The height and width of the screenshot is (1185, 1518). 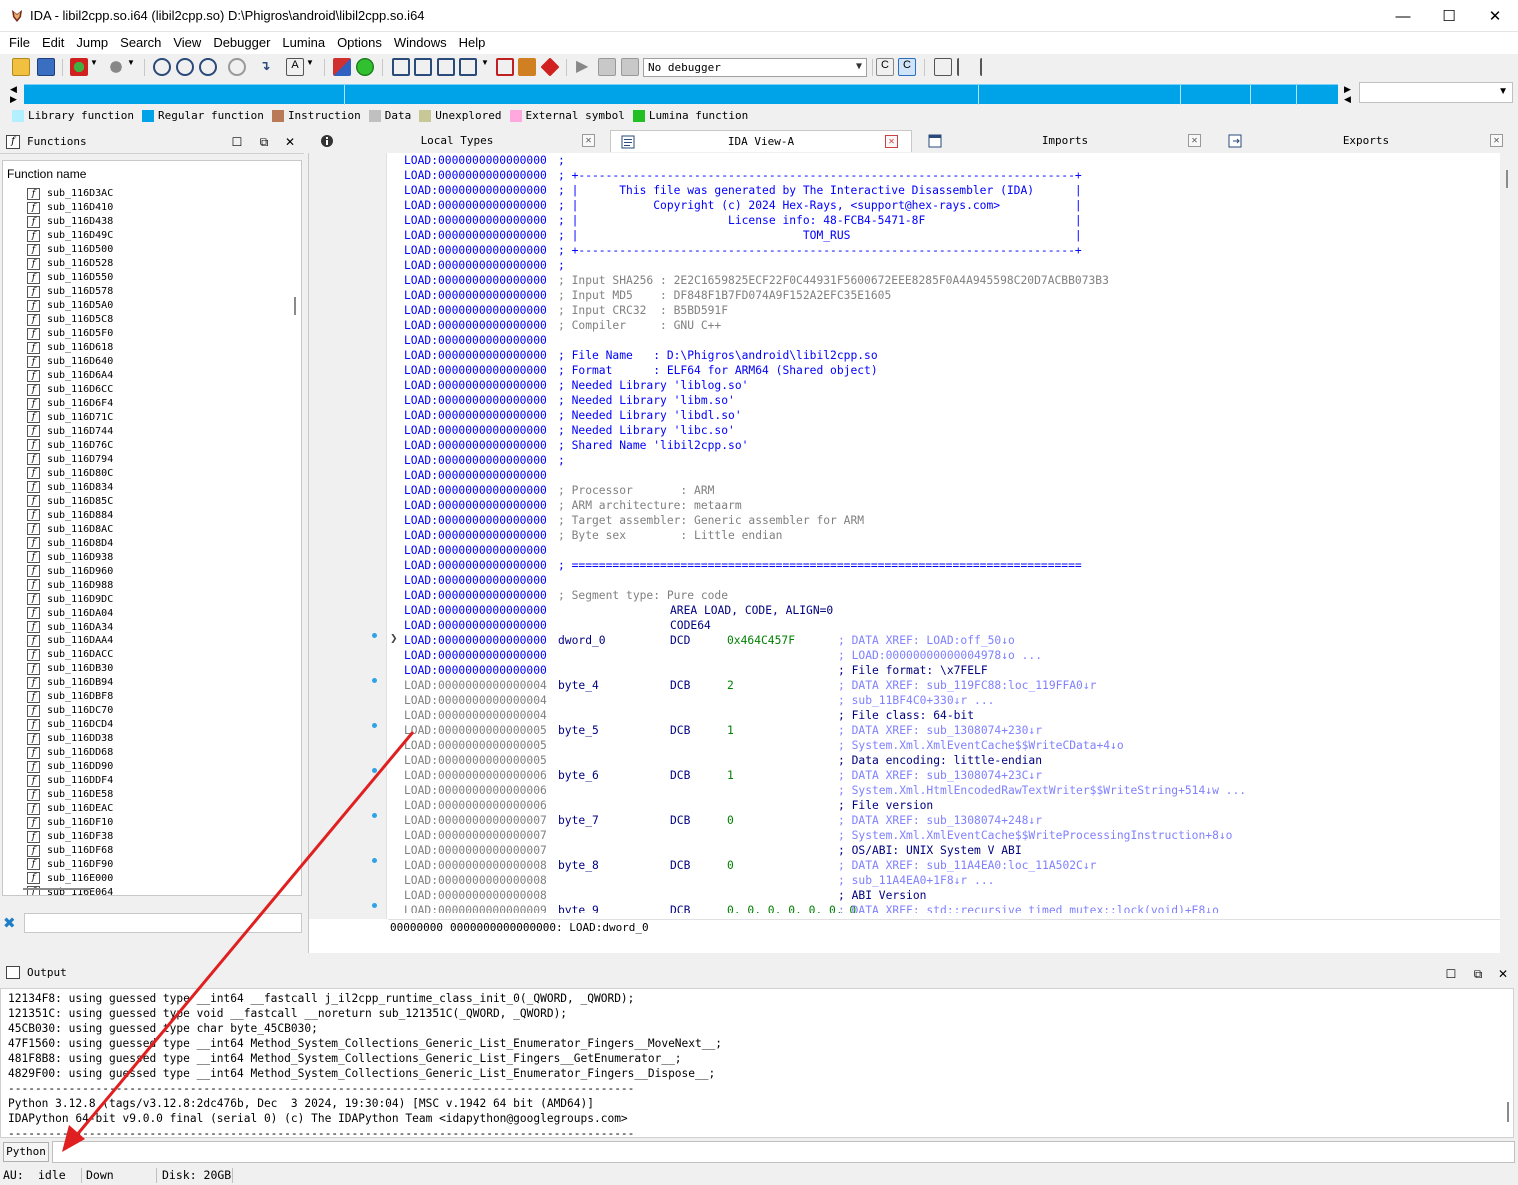 I want to click on function-list-item: f sub_116D6A4, so click(x=70, y=376).